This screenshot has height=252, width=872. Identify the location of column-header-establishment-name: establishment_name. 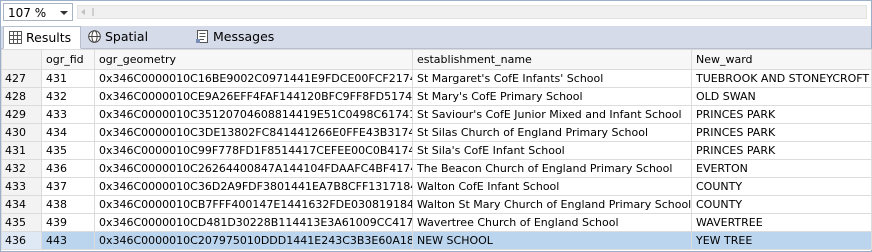
(552, 59).